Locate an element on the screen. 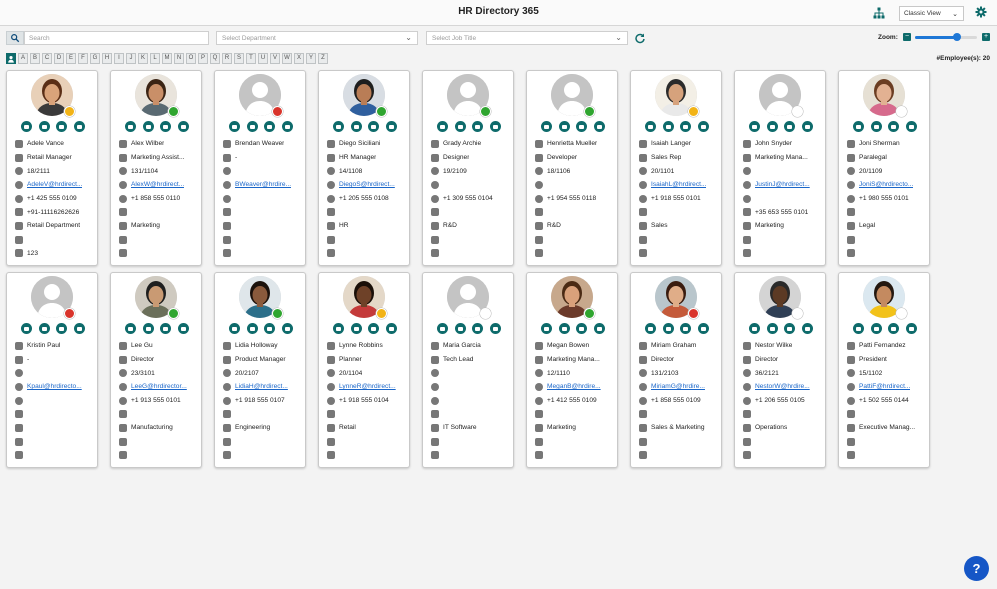 The height and width of the screenshot is (589, 997). letter-filter-t: T is located at coordinates (251, 58).